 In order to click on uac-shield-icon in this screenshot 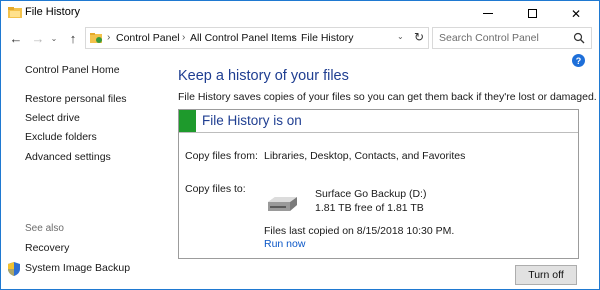, I will do `click(14, 269)`.